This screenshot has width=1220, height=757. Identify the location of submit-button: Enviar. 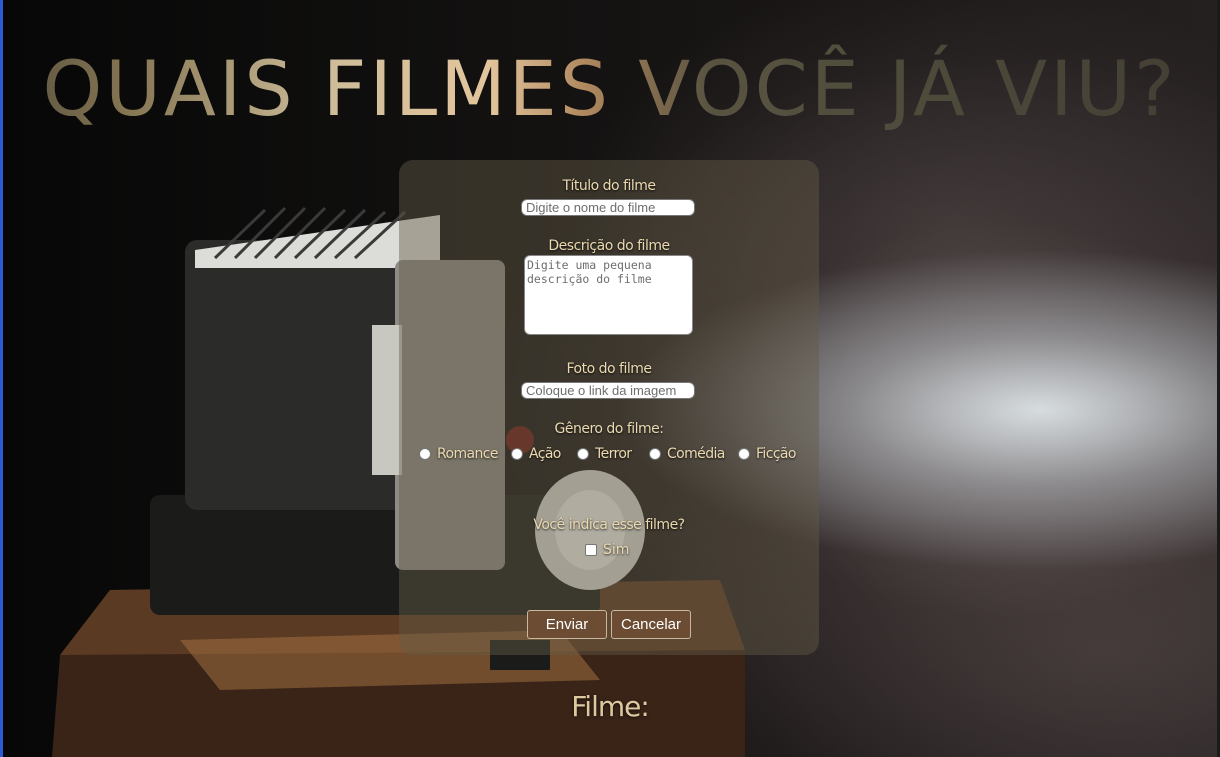
(567, 624).